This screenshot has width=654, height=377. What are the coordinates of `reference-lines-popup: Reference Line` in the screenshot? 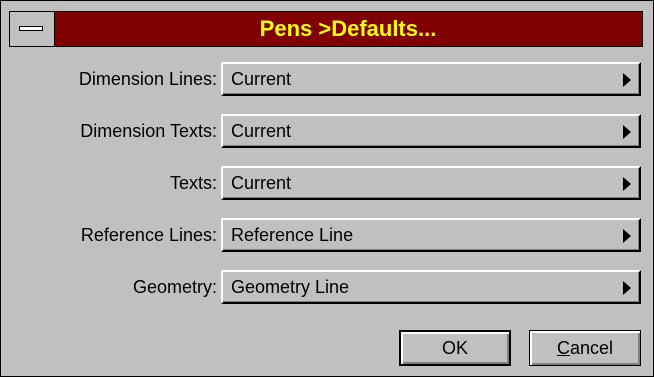 It's located at (431, 235).